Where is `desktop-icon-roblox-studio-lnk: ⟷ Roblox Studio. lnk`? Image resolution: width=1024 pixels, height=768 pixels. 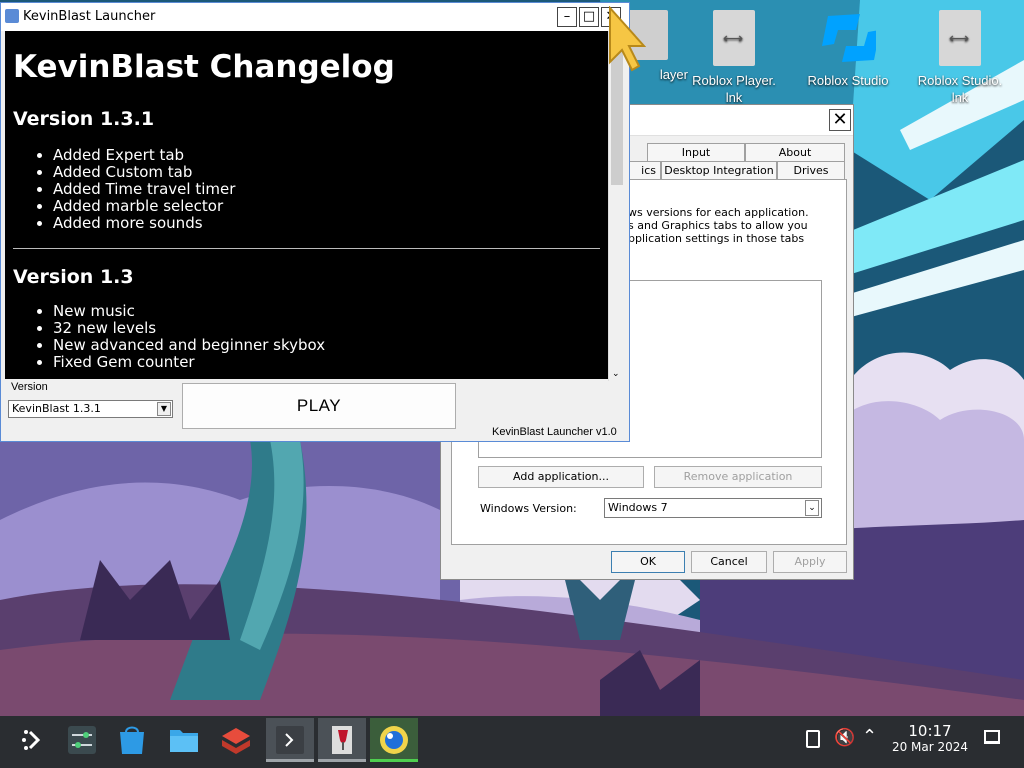
desktop-icon-roblox-studio-lnk: ⟷ Roblox Studio. lnk is located at coordinates (960, 58).